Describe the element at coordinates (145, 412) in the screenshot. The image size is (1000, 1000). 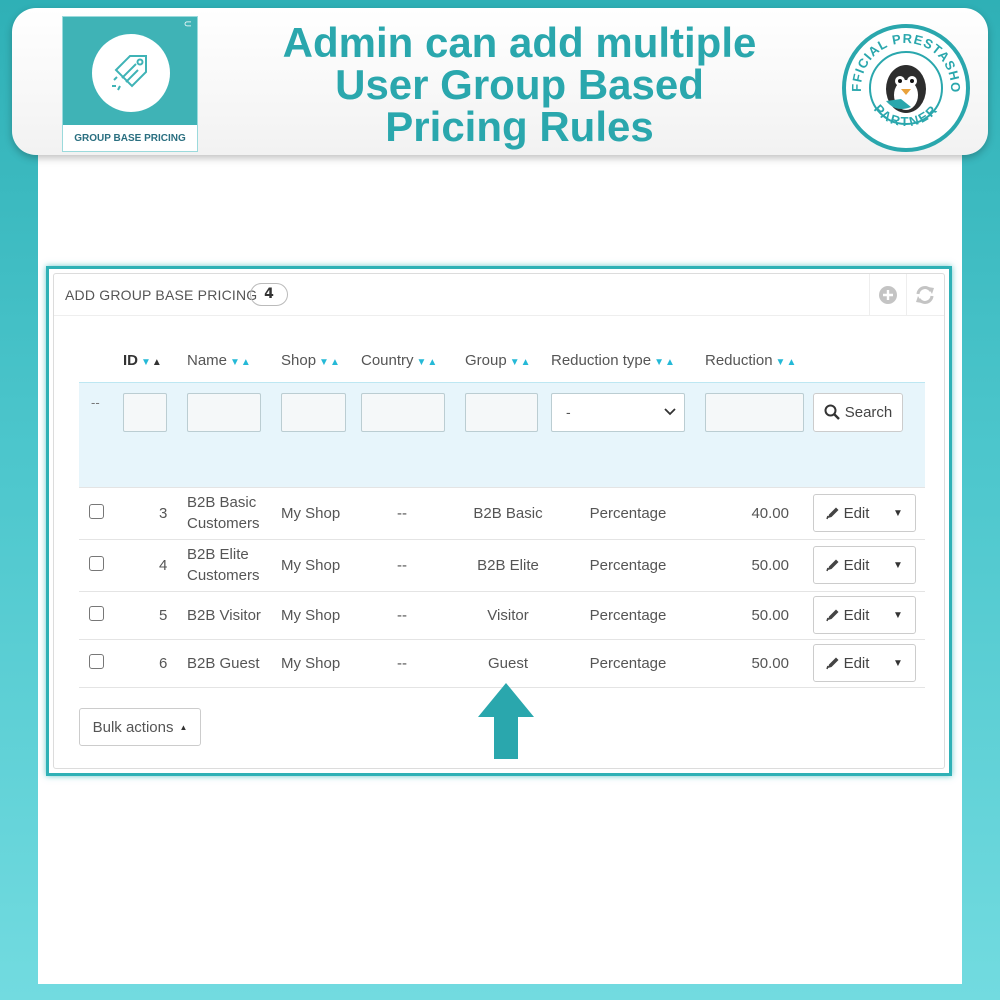
I see `filter-id-input` at that location.